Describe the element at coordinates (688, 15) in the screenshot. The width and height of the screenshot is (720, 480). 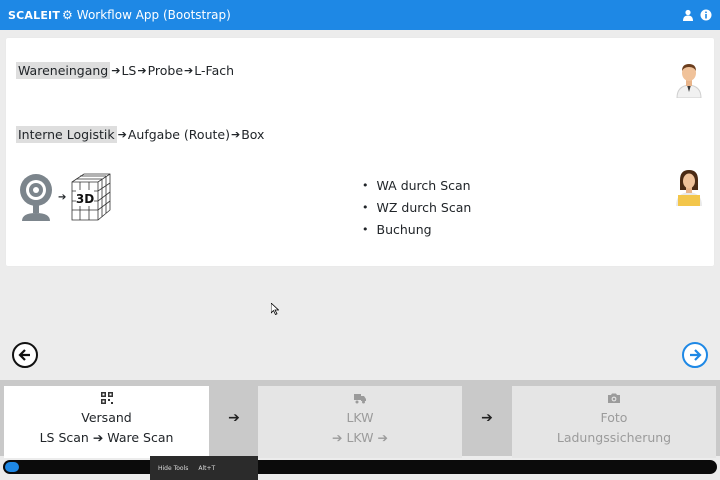
I see `user-icon` at that location.